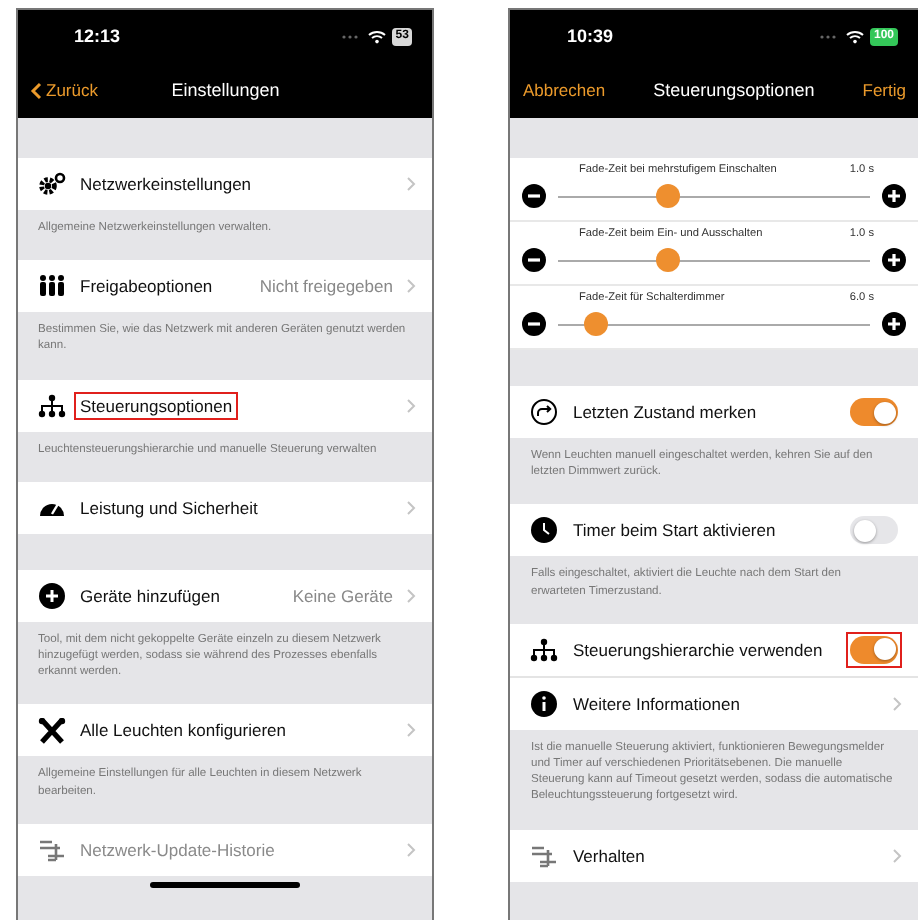  I want to click on gears-icon, so click(52, 184).